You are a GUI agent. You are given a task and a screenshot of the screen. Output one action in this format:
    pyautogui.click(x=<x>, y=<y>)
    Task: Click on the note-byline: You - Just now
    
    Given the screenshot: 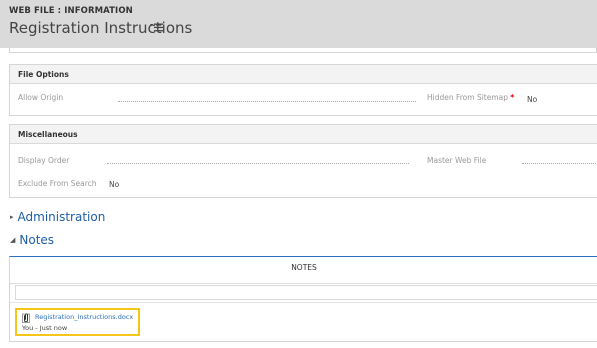 What is the action you would take?
    pyautogui.click(x=44, y=328)
    